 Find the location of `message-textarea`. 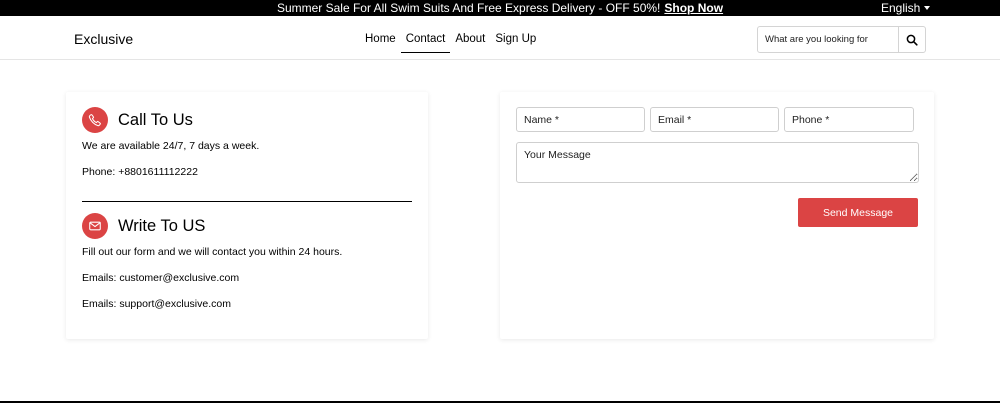

message-textarea is located at coordinates (717, 162).